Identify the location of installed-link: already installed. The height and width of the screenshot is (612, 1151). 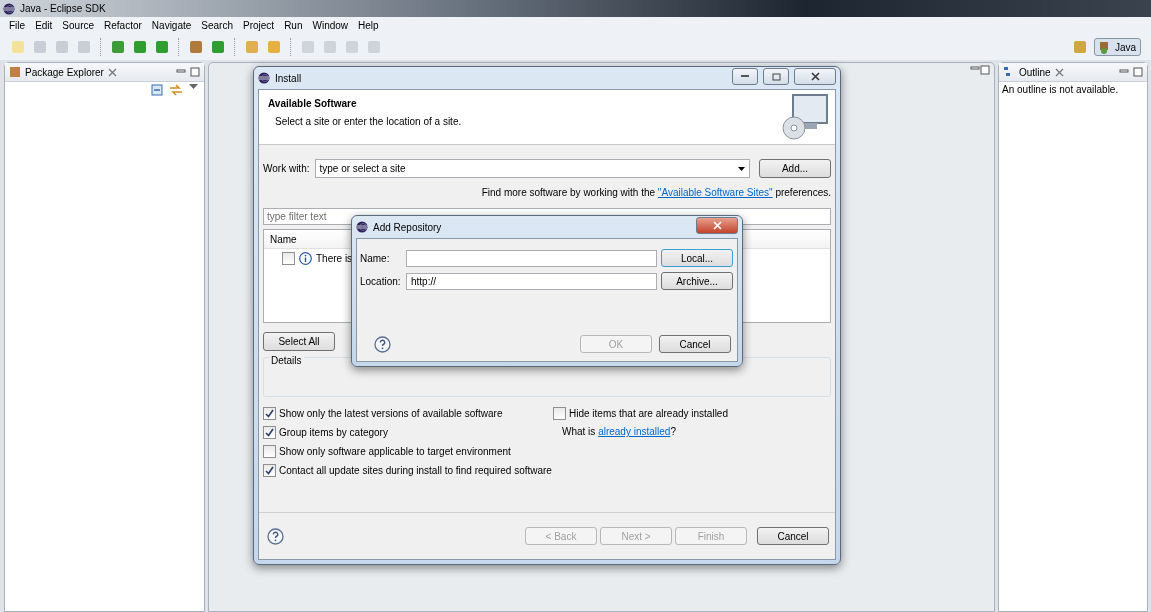
(634, 431).